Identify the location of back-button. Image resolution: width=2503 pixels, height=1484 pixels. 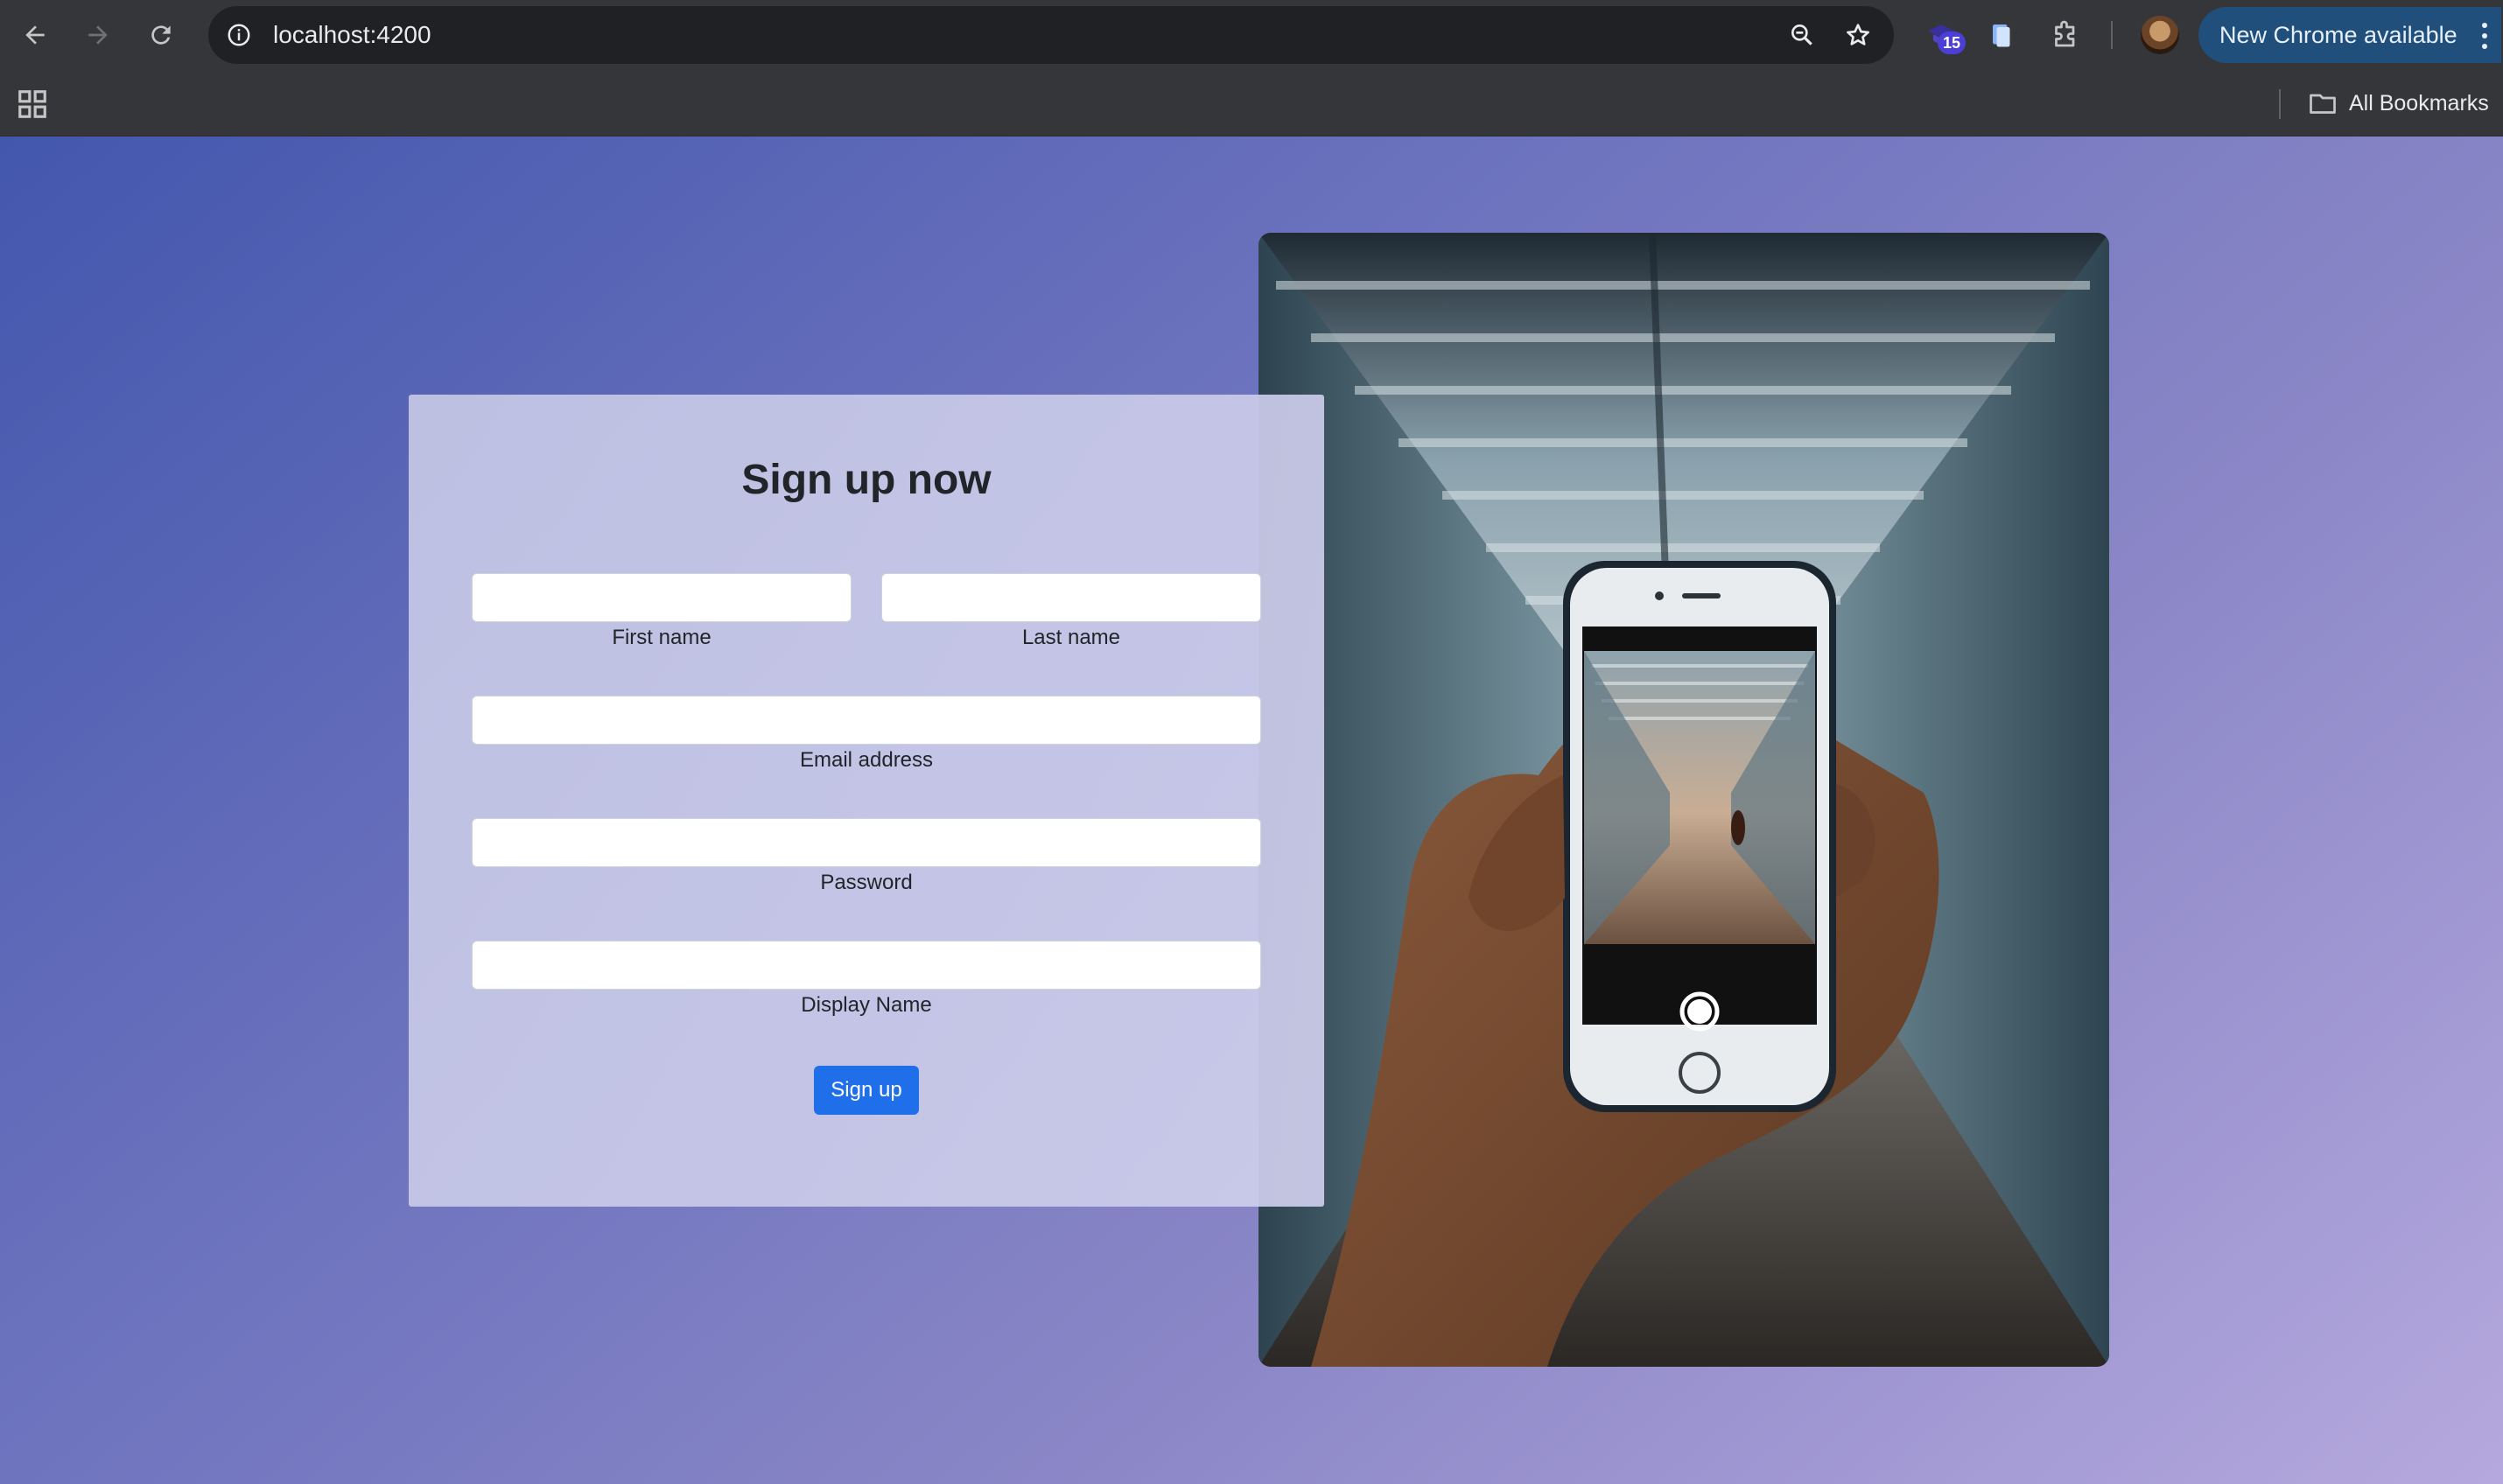
(35, 35).